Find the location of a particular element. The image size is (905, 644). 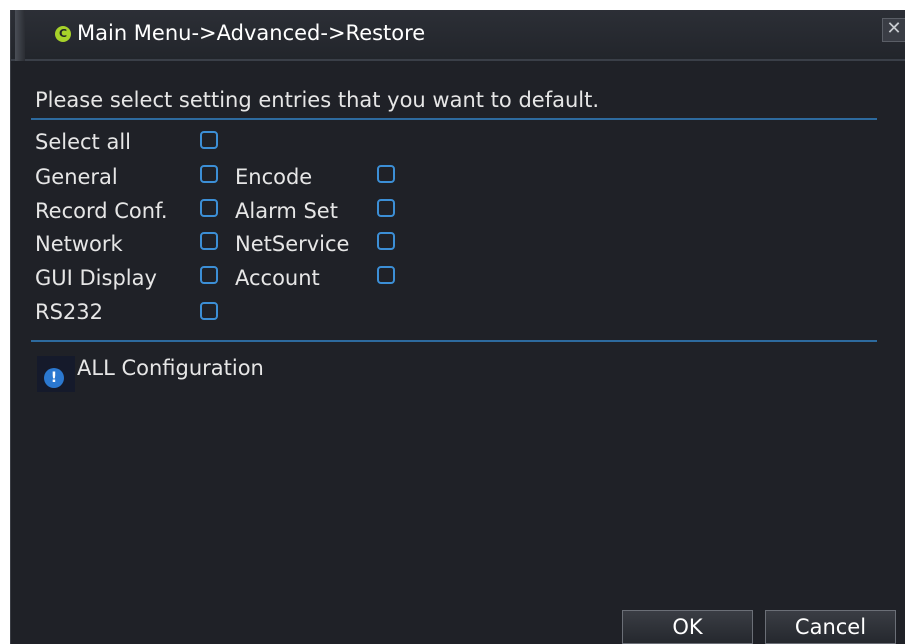

info-message: ALL Configuration is located at coordinates (170, 368).